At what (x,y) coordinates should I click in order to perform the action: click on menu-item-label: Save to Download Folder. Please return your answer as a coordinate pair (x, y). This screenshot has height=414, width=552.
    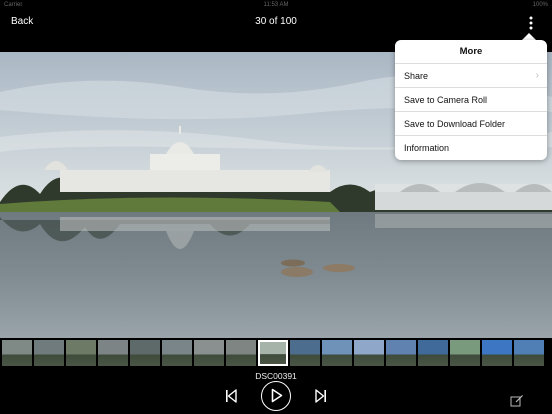
    Looking at the image, I should click on (455, 124).